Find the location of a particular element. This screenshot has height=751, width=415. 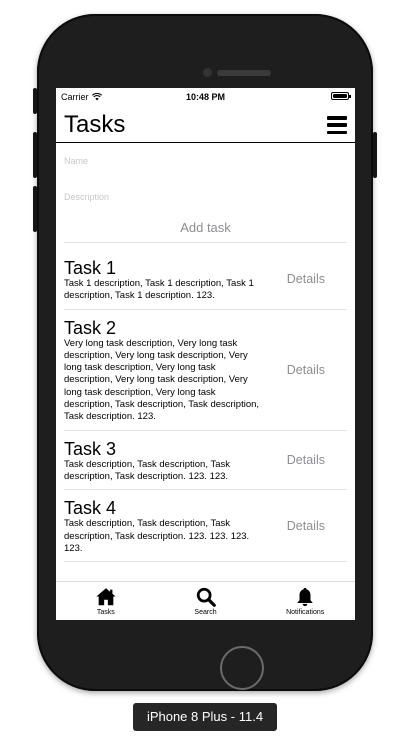

task-title: Task 2 is located at coordinates (90, 327).